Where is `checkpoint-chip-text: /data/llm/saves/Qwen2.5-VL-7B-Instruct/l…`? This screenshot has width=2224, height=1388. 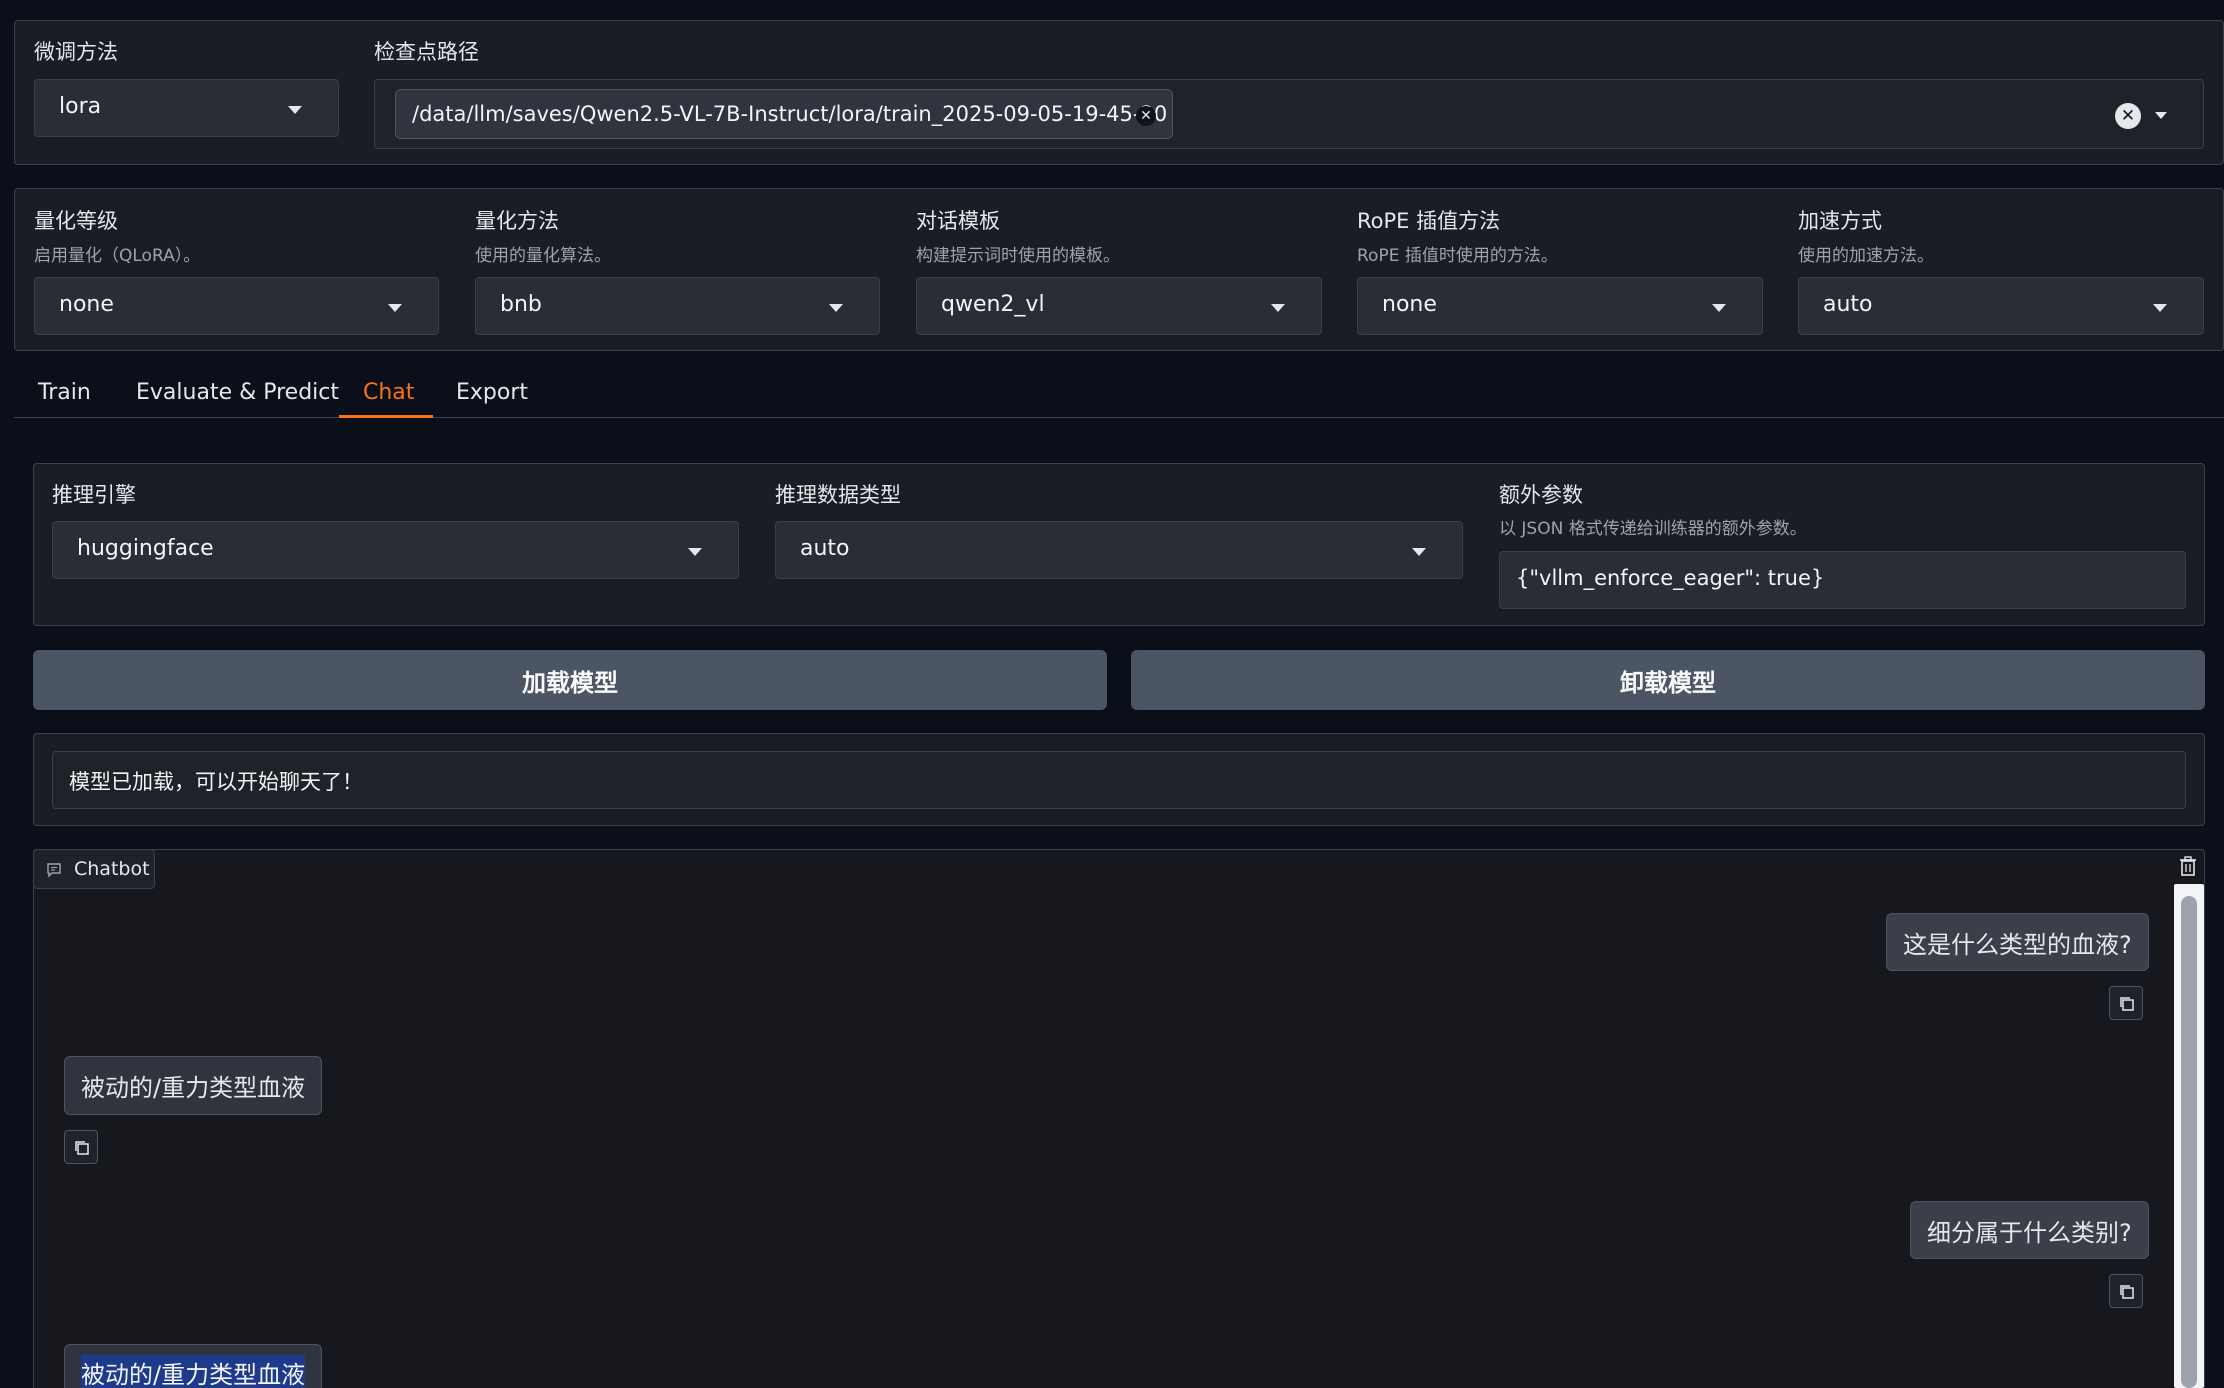 checkpoint-chip-text: /data/llm/saves/Qwen2.5-VL-7B-Instruct/l… is located at coordinates (790, 114).